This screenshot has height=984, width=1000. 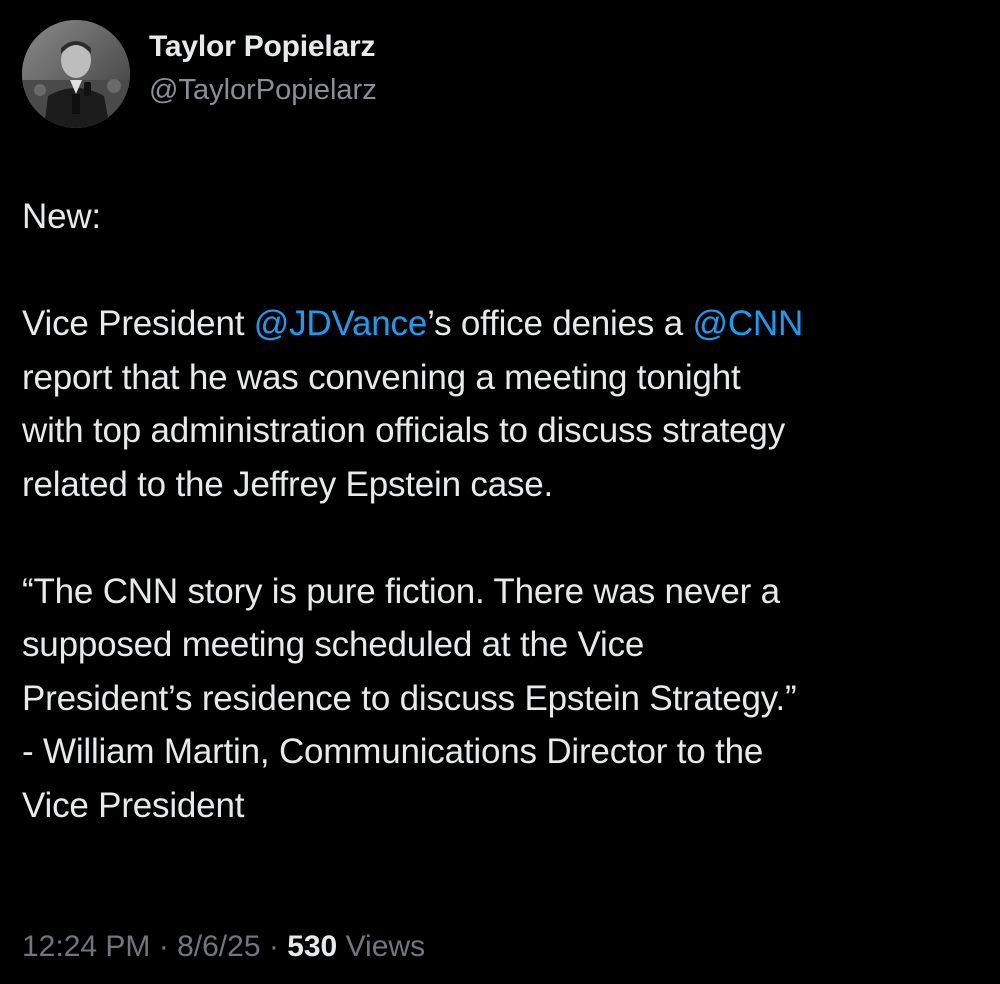 What do you see at coordinates (138, 323) in the screenshot?
I see `text-segment: Vice President` at bounding box center [138, 323].